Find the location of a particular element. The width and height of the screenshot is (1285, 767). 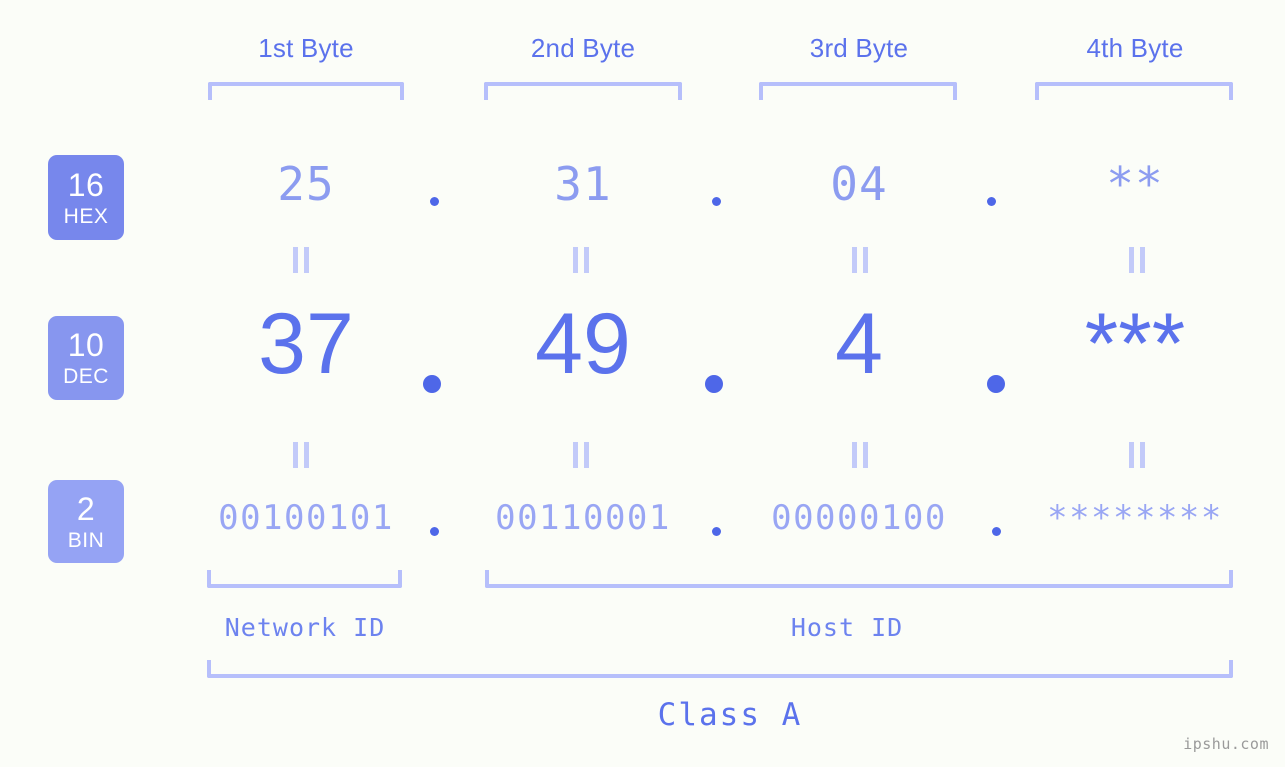

byte-header-2: 2nd Byte is located at coordinates (583, 48).